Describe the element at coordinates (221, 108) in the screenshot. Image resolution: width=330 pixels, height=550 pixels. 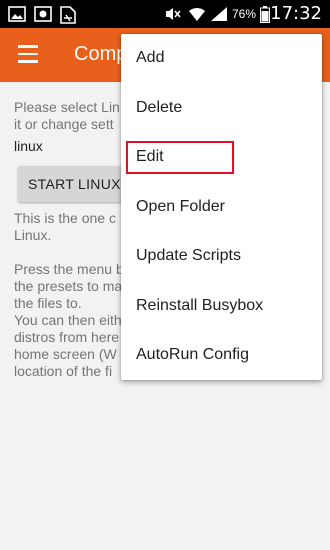
I see `menu-item-delete: Delete` at that location.